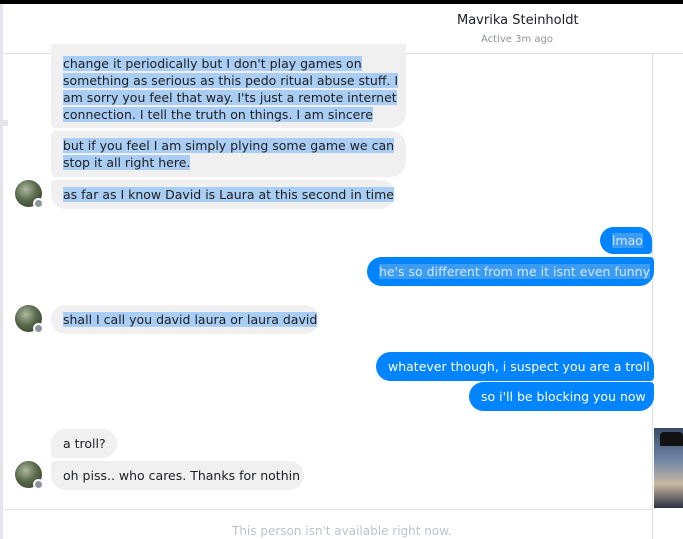  What do you see at coordinates (652, 296) in the screenshot?
I see `conversation-right-border` at bounding box center [652, 296].